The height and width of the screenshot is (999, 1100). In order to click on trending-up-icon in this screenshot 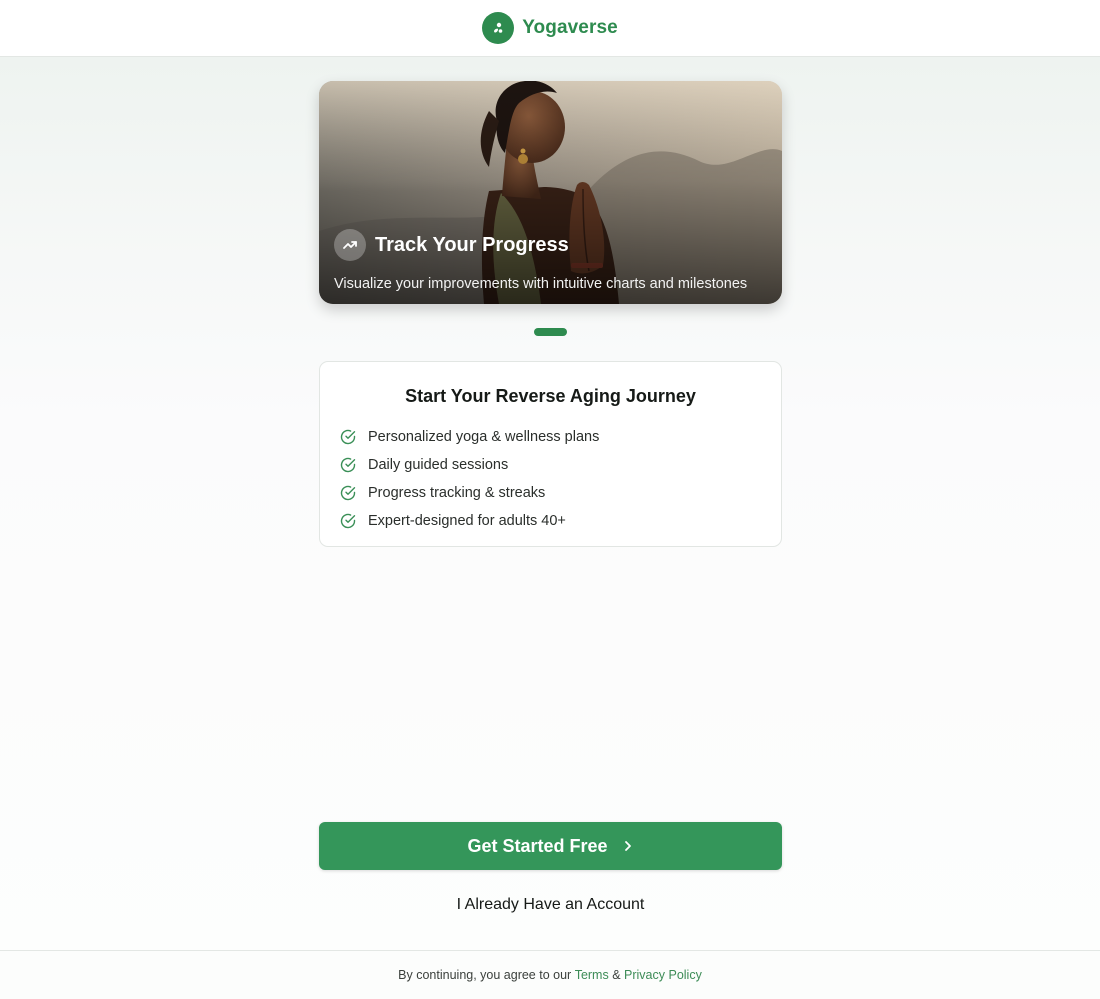, I will do `click(350, 245)`.